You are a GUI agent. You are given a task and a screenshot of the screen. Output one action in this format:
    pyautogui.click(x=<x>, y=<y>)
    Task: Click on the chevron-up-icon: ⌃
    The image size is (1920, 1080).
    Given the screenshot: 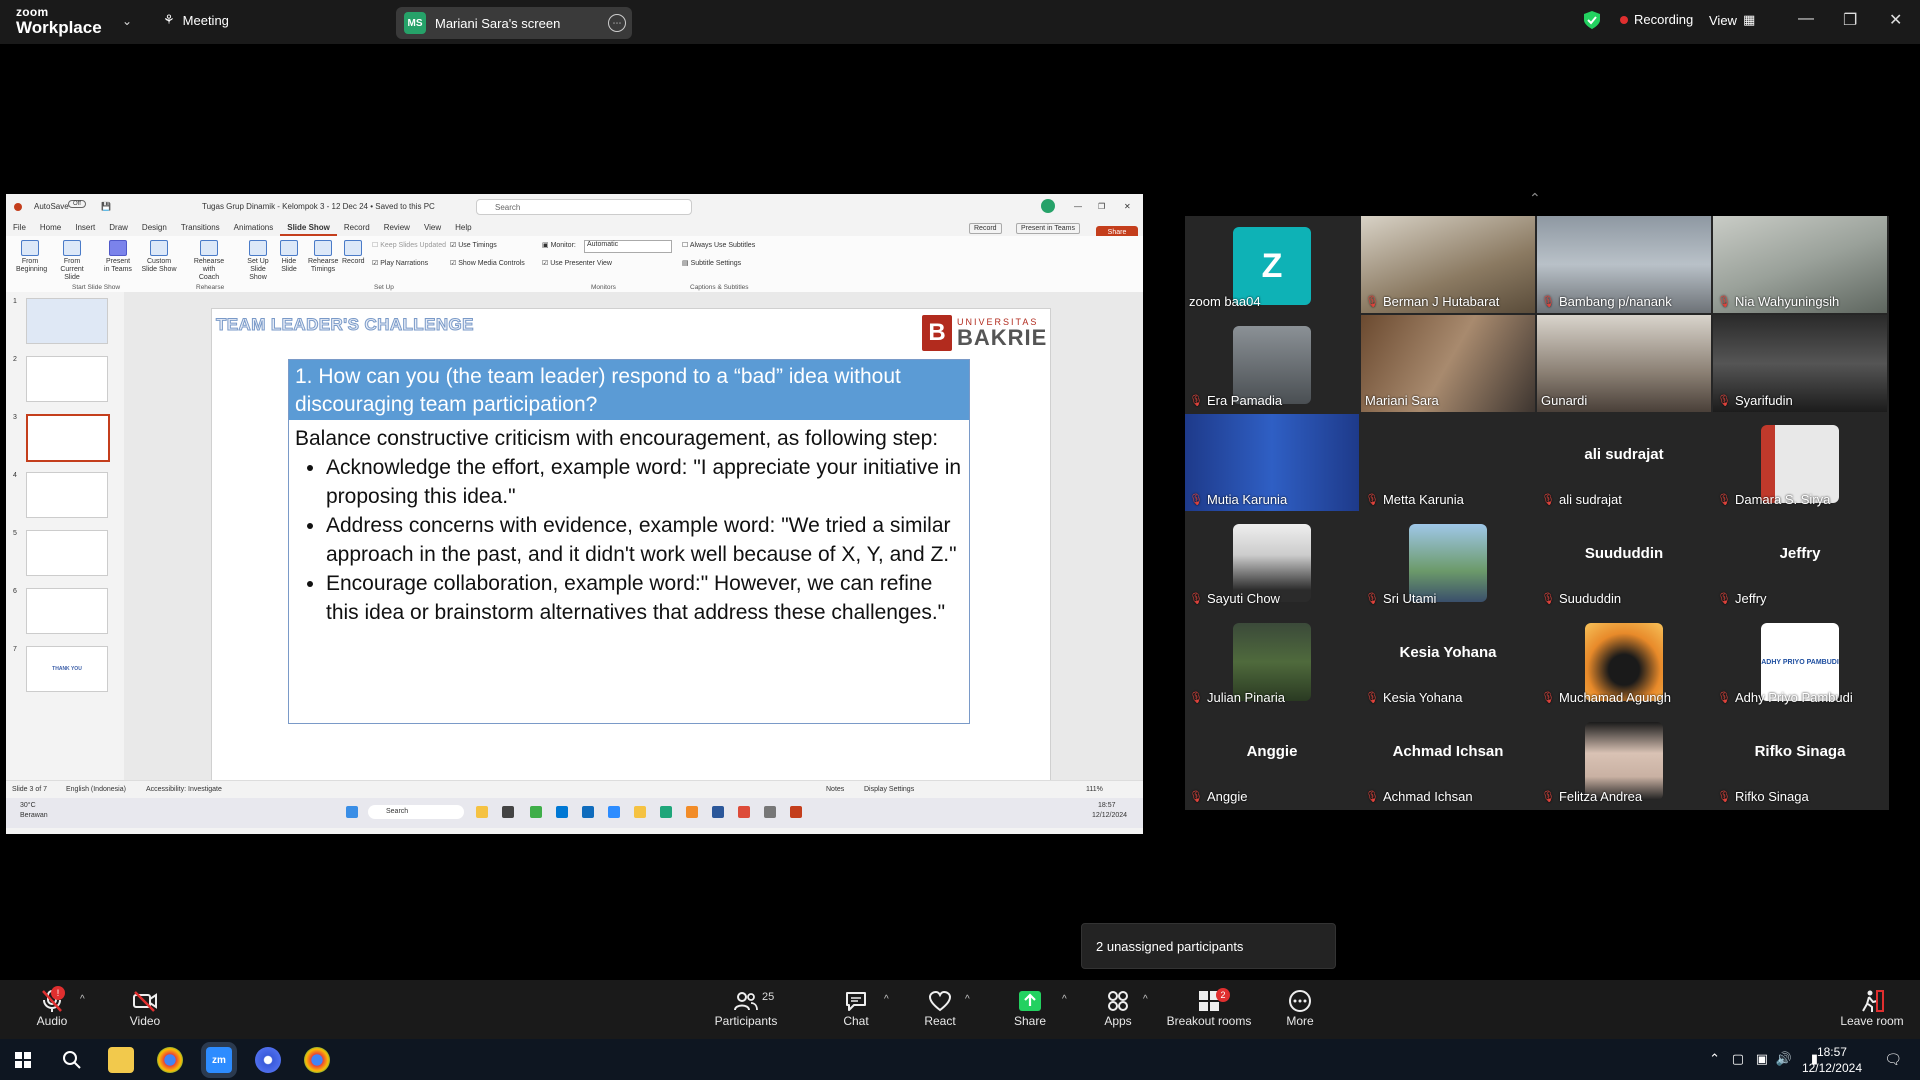 What is the action you would take?
    pyautogui.click(x=1535, y=198)
    